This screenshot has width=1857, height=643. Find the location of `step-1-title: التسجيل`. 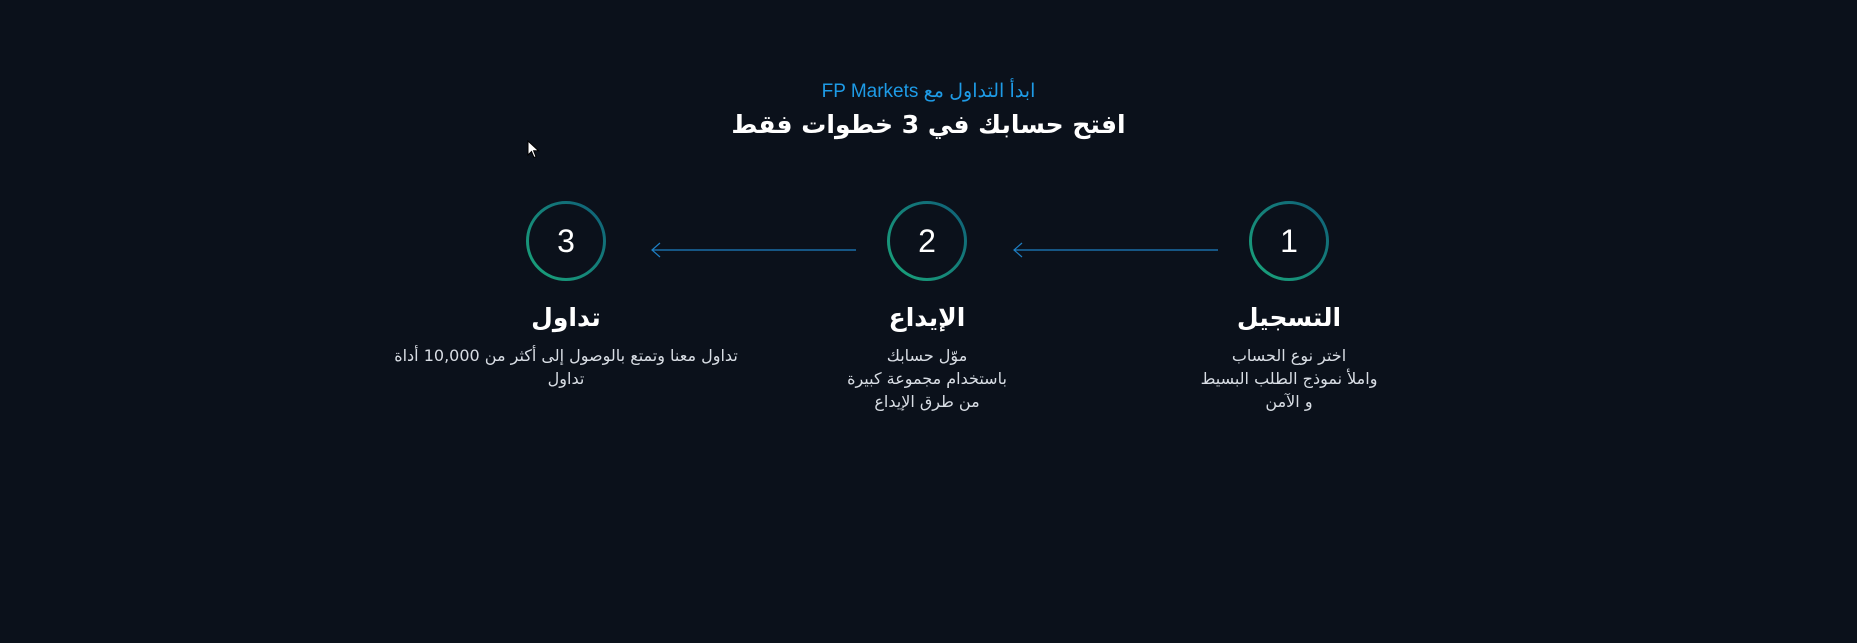

step-1-title: التسجيل is located at coordinates (1289, 317).